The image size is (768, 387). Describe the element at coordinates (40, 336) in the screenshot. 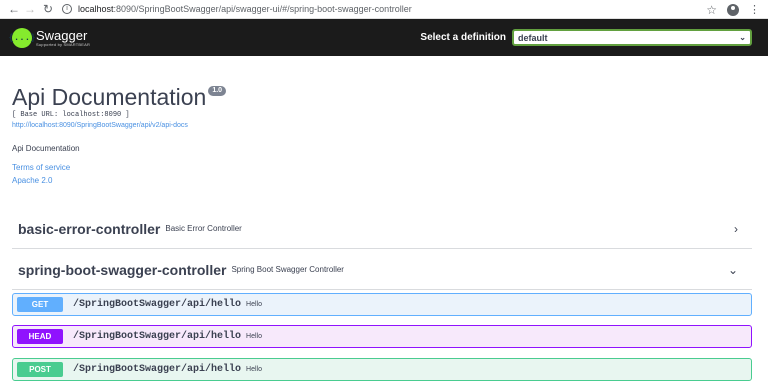

I see `method-badge: HEAD` at that location.